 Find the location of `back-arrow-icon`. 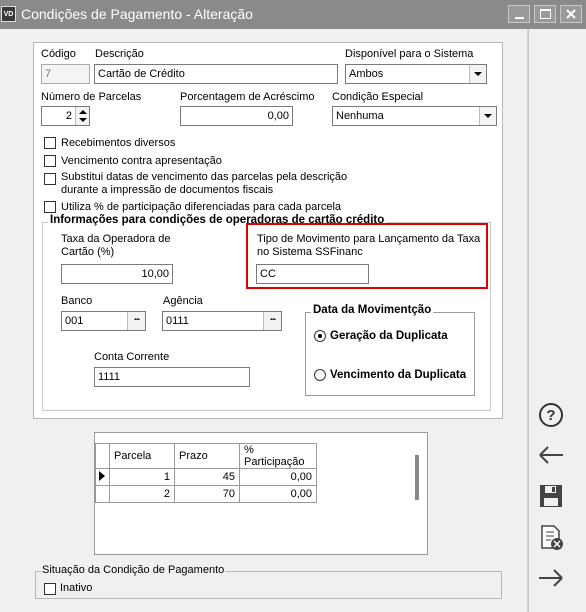

back-arrow-icon is located at coordinates (551, 455).